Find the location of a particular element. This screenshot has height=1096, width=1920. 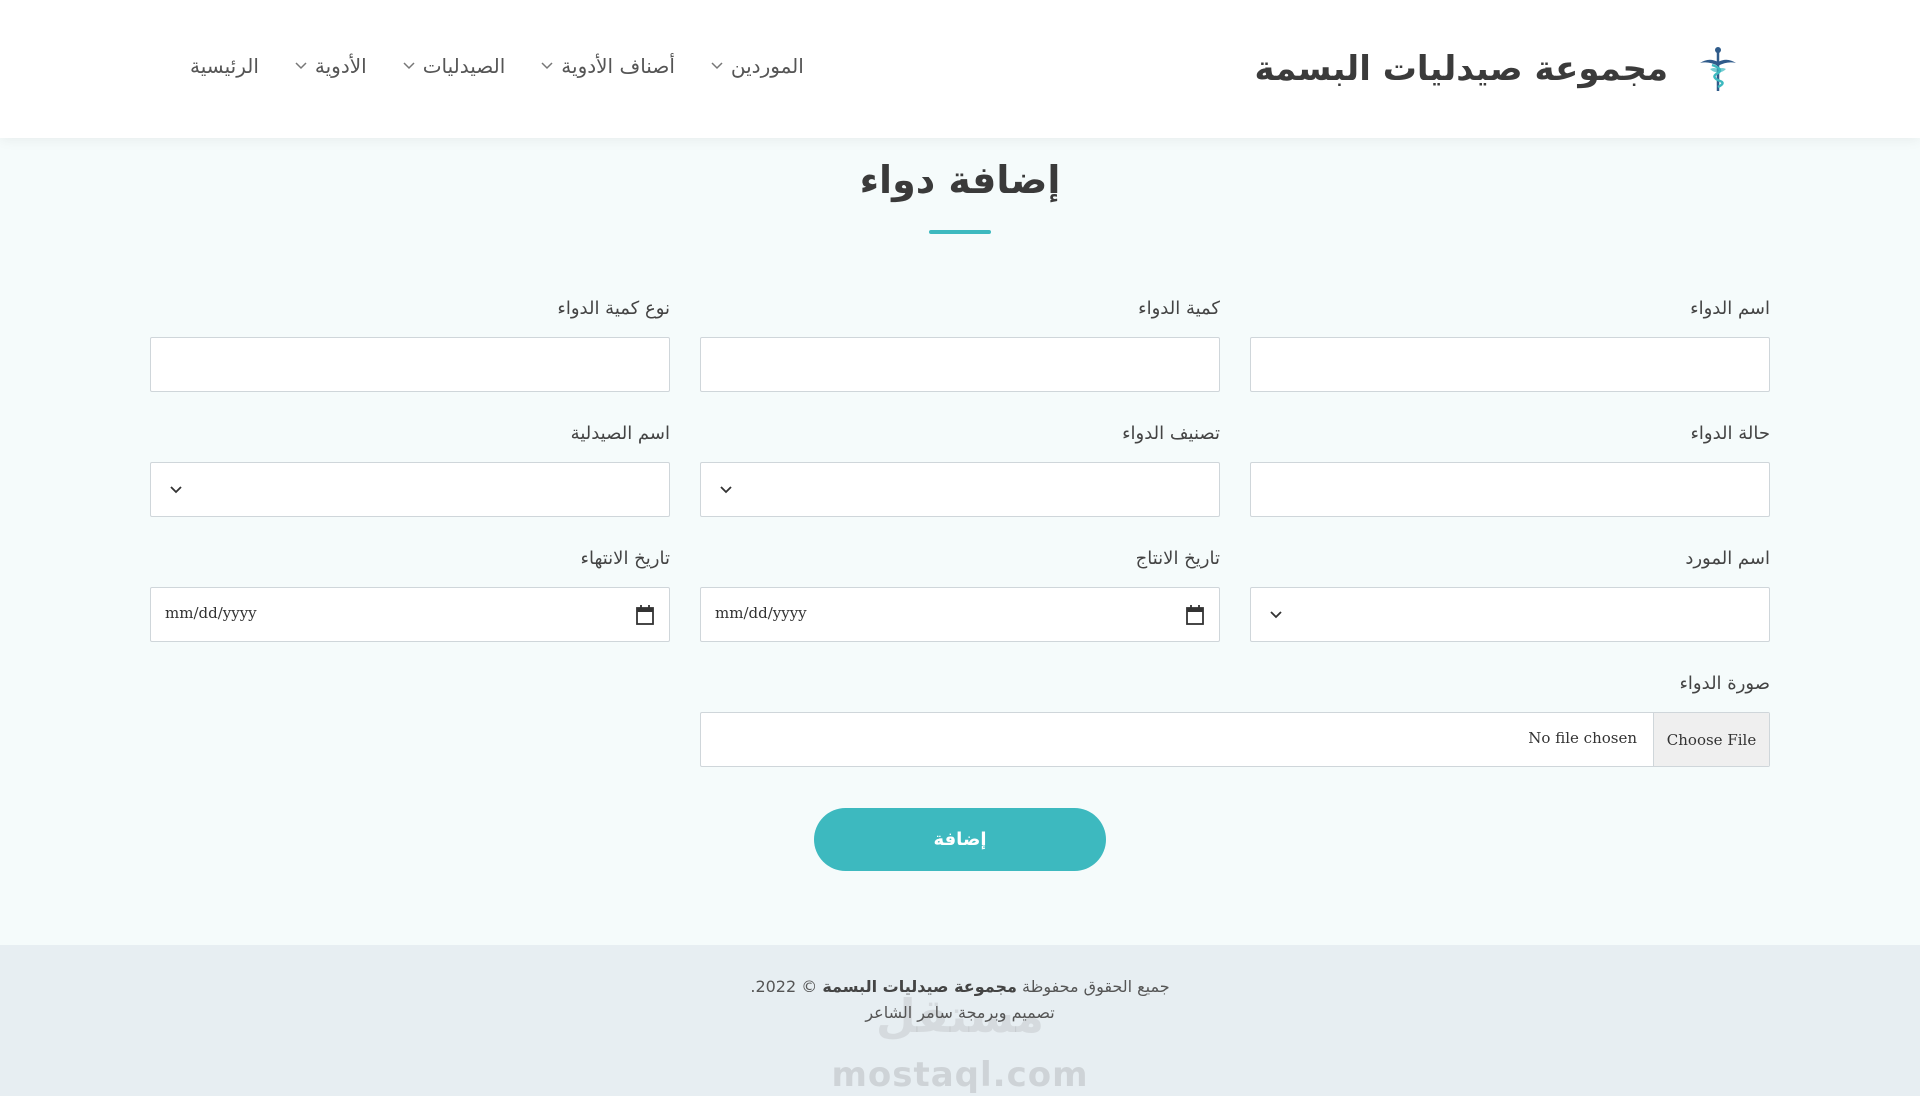

drug-category-select is located at coordinates (960, 489).